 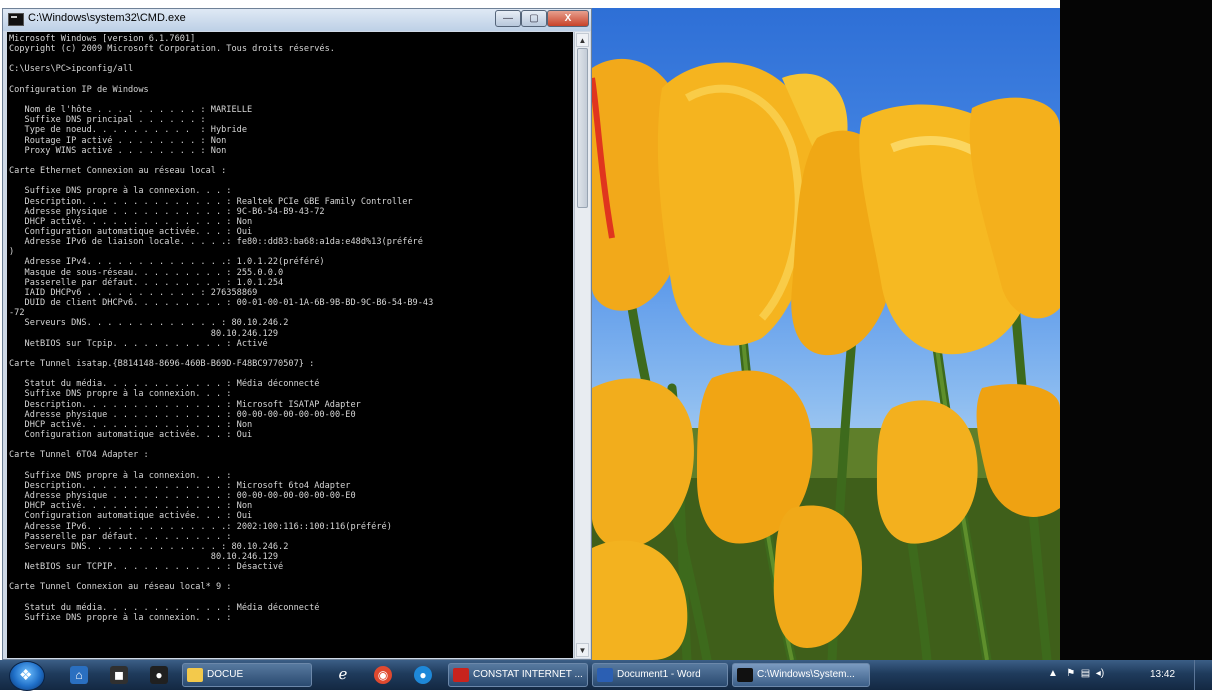 What do you see at coordinates (568, 18) in the screenshot?
I see `close-button: X` at bounding box center [568, 18].